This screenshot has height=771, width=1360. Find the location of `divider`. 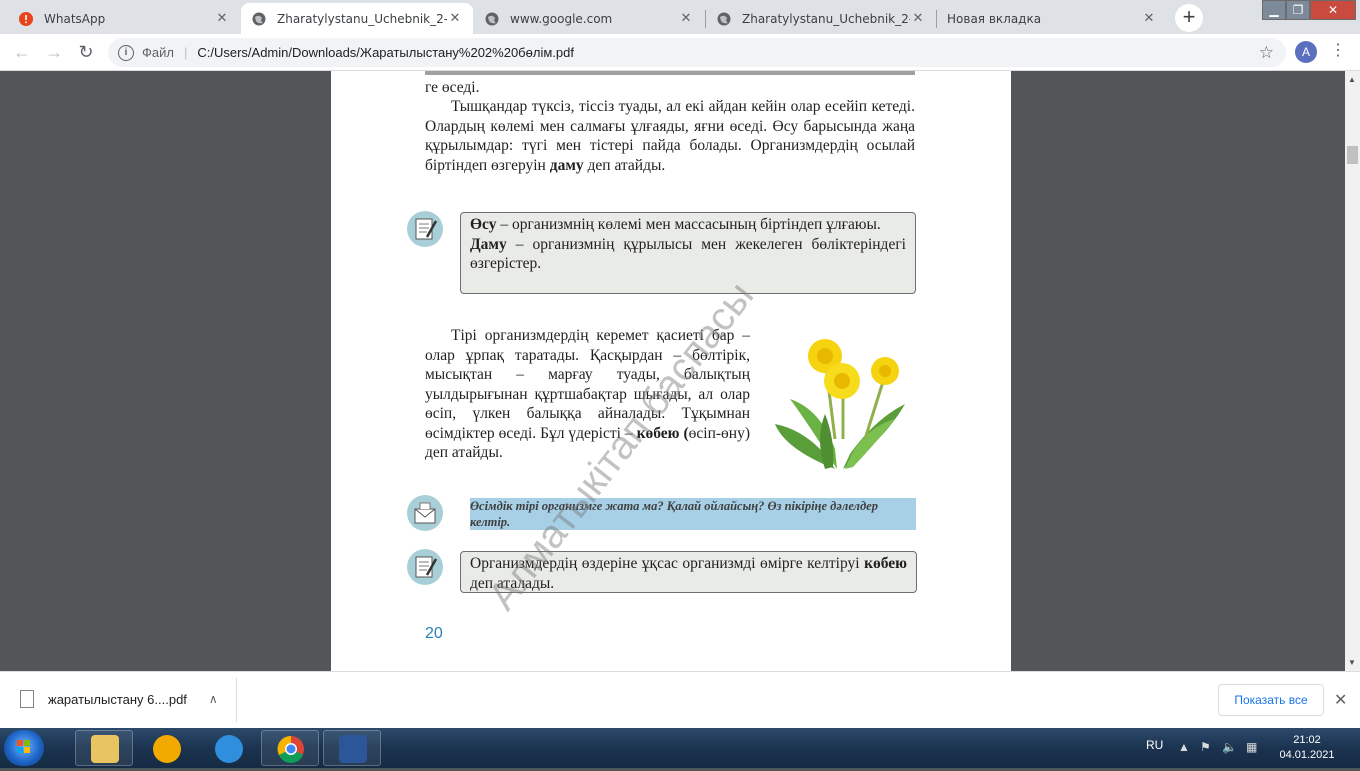

divider is located at coordinates (236, 700).